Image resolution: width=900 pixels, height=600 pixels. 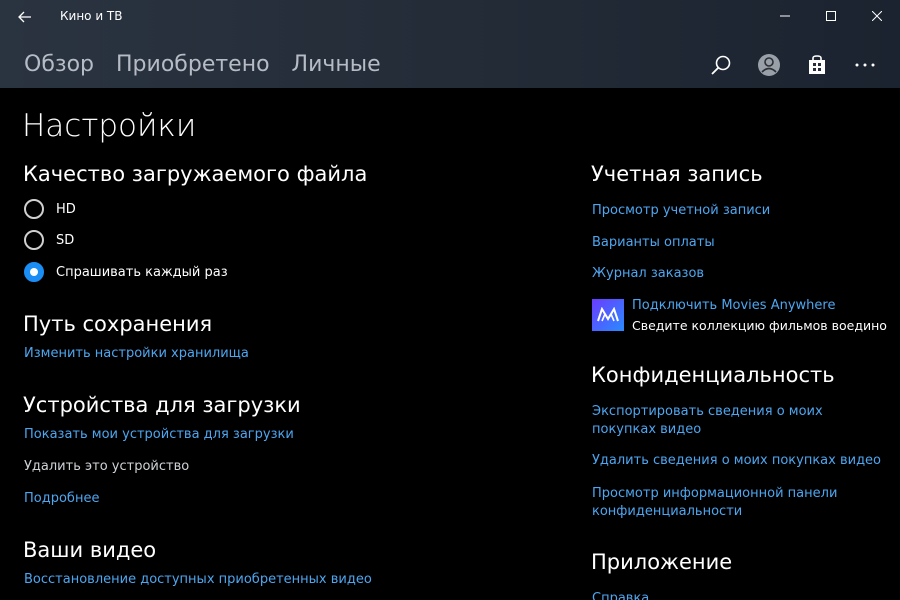 I want to click on radio-label: HD, so click(x=66, y=209).